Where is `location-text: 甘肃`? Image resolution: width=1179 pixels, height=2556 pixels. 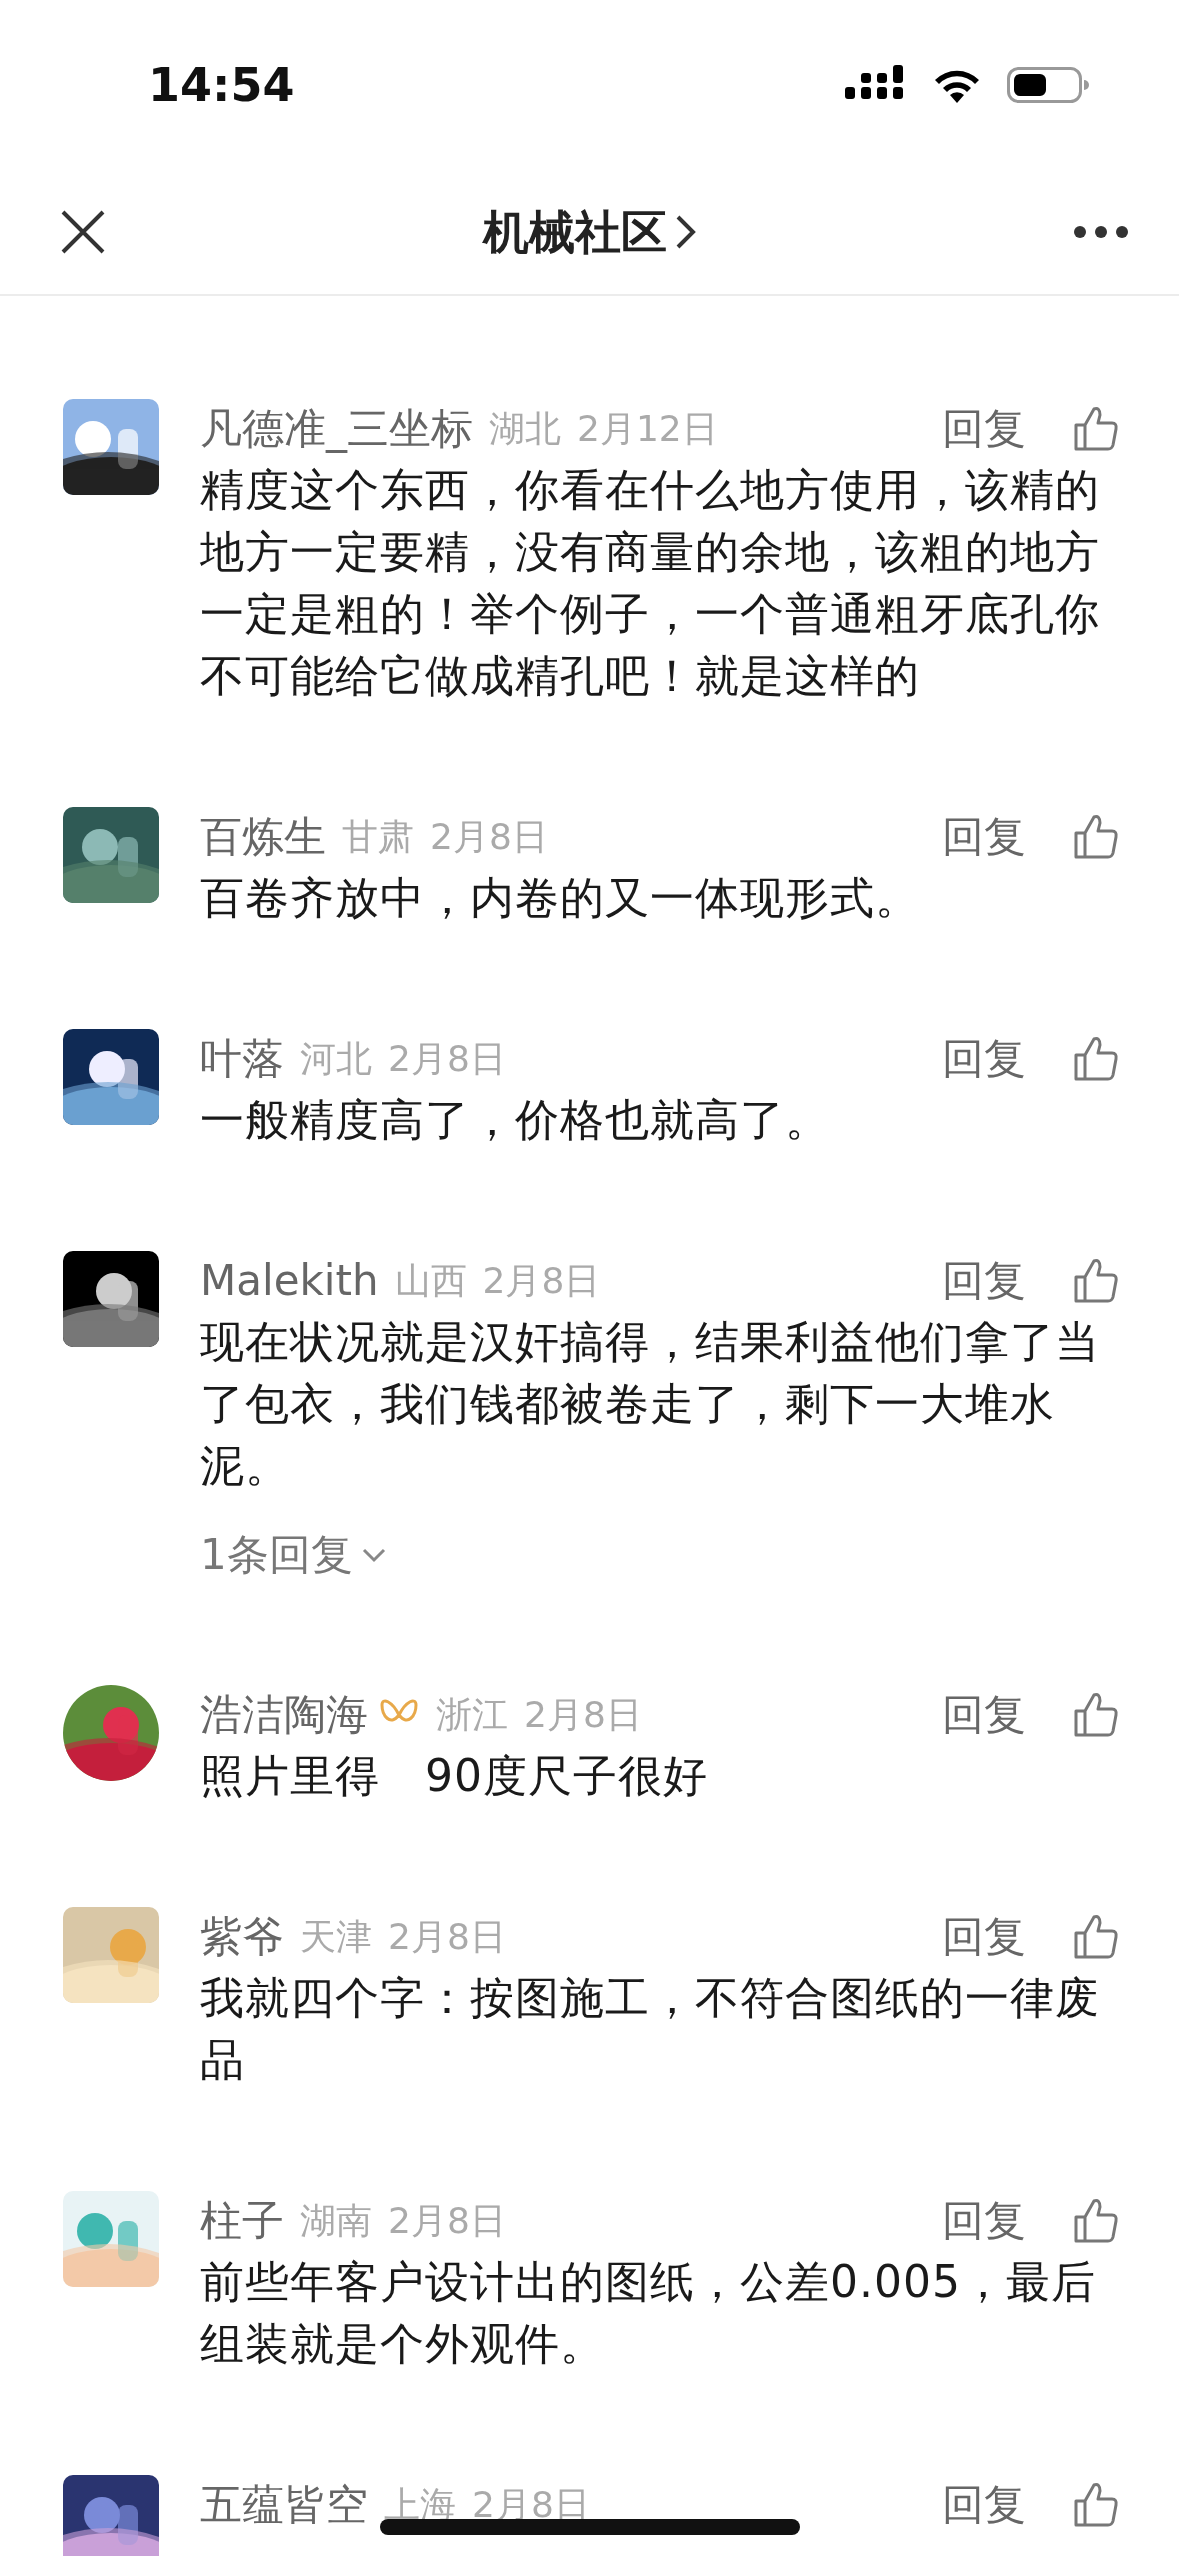
location-text: 甘肃 is located at coordinates (378, 837).